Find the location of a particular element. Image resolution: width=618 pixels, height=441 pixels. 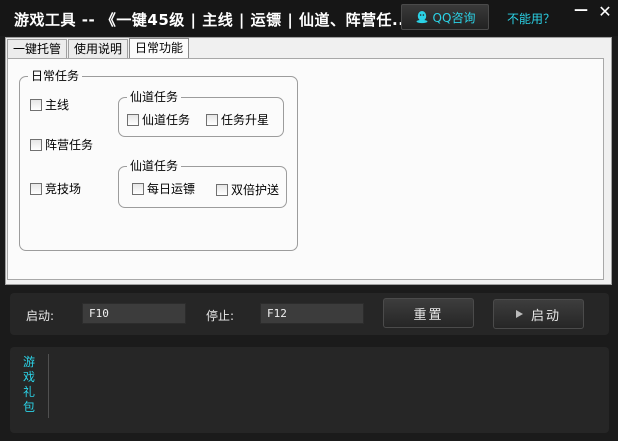

control-bar: 启动: F10 停止: F12 重置 启动 is located at coordinates (309, 314).